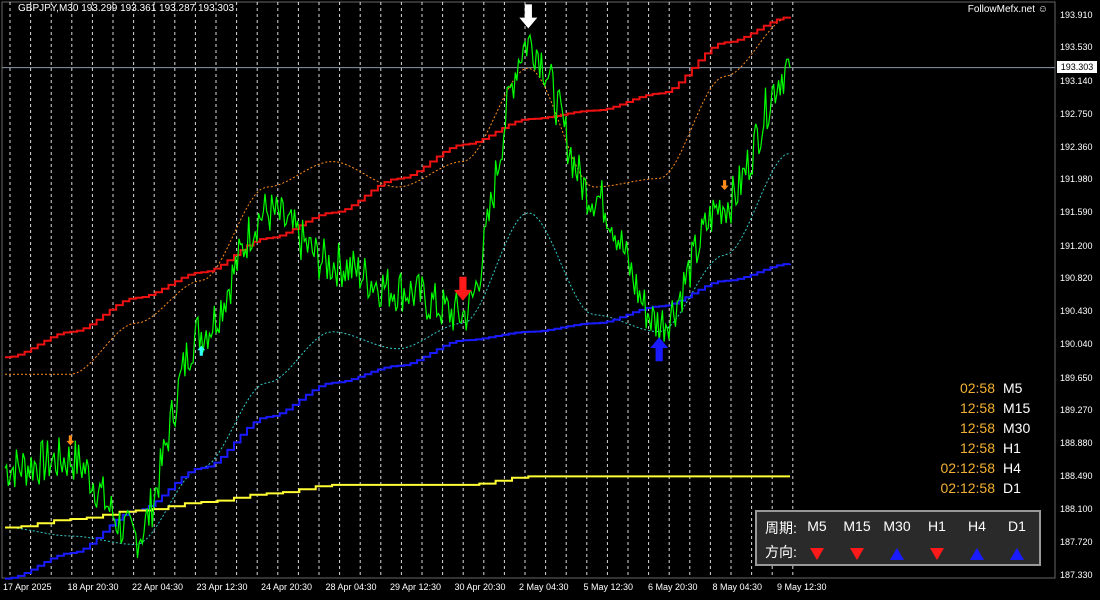 This screenshot has width=1100, height=600. I want to click on price-tick: 192.360, so click(1076, 146).